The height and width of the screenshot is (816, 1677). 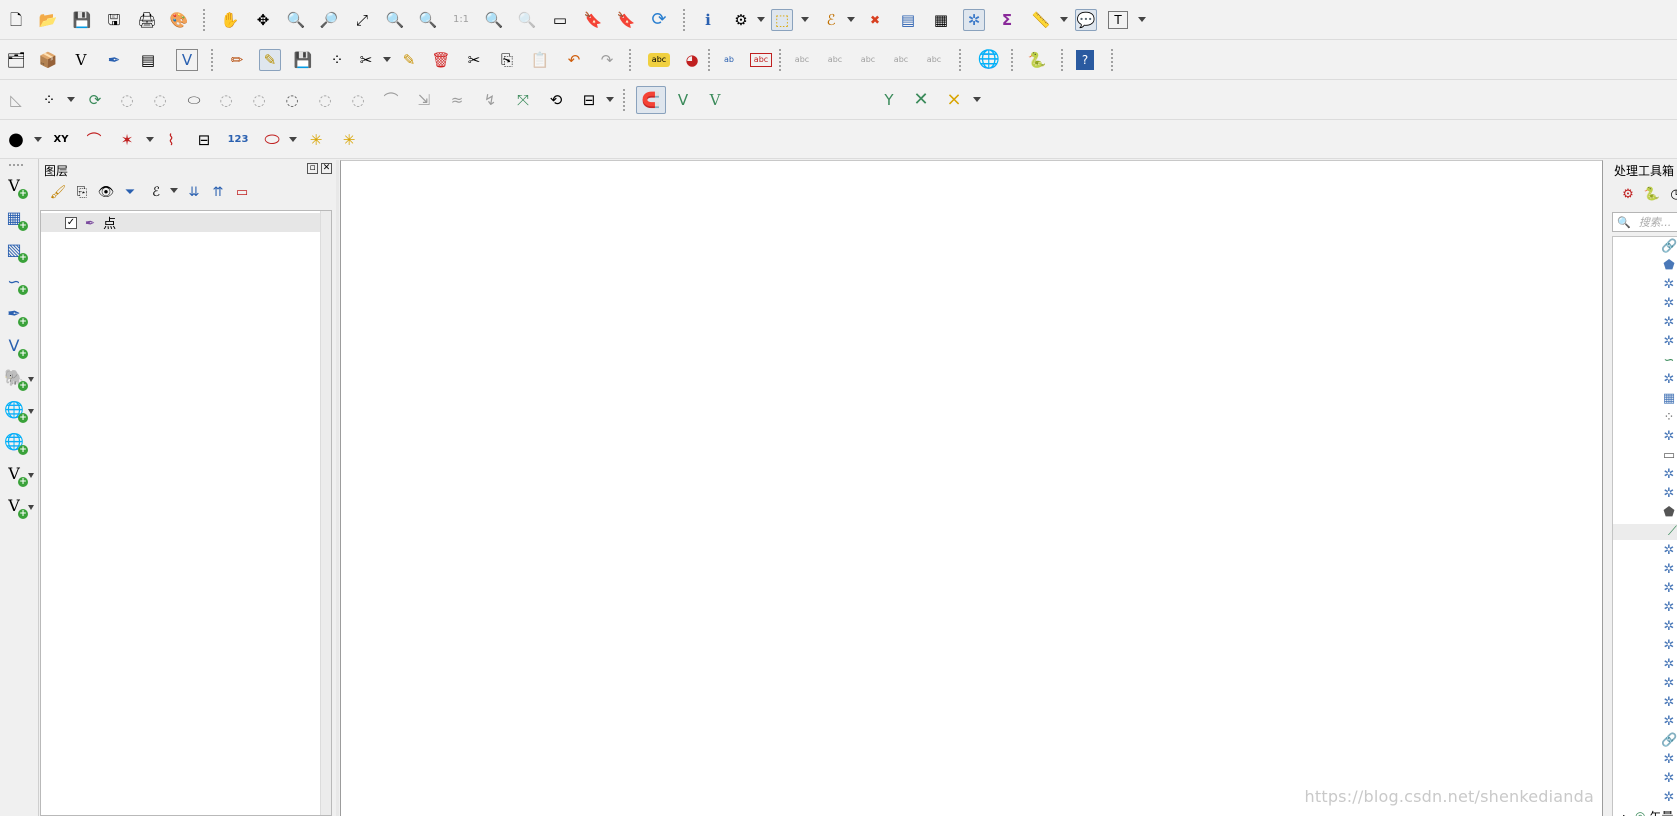 What do you see at coordinates (560, 20) in the screenshot?
I see `new-map-view-icon: ▭` at bounding box center [560, 20].